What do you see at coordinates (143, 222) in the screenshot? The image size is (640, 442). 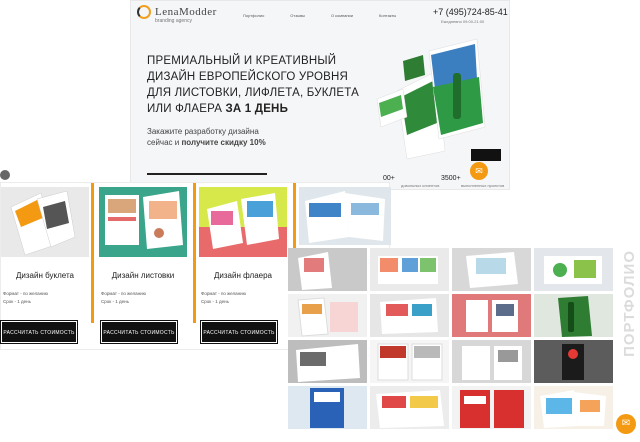 I see `leaflet-image` at bounding box center [143, 222].